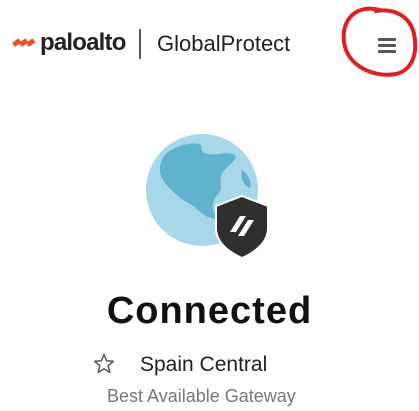  Describe the element at coordinates (224, 43) in the screenshot. I see `product-name: GlobalProtect` at that location.